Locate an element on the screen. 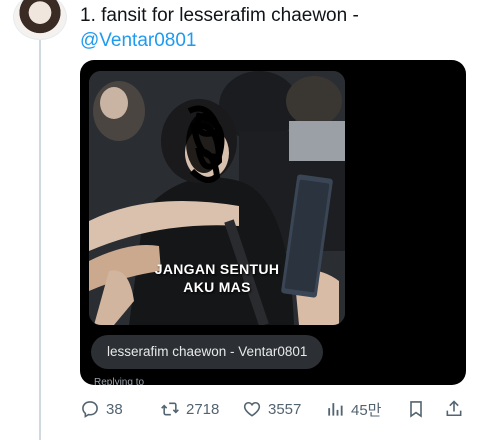  video-caption-line2: AKU MAS is located at coordinates (217, 287).